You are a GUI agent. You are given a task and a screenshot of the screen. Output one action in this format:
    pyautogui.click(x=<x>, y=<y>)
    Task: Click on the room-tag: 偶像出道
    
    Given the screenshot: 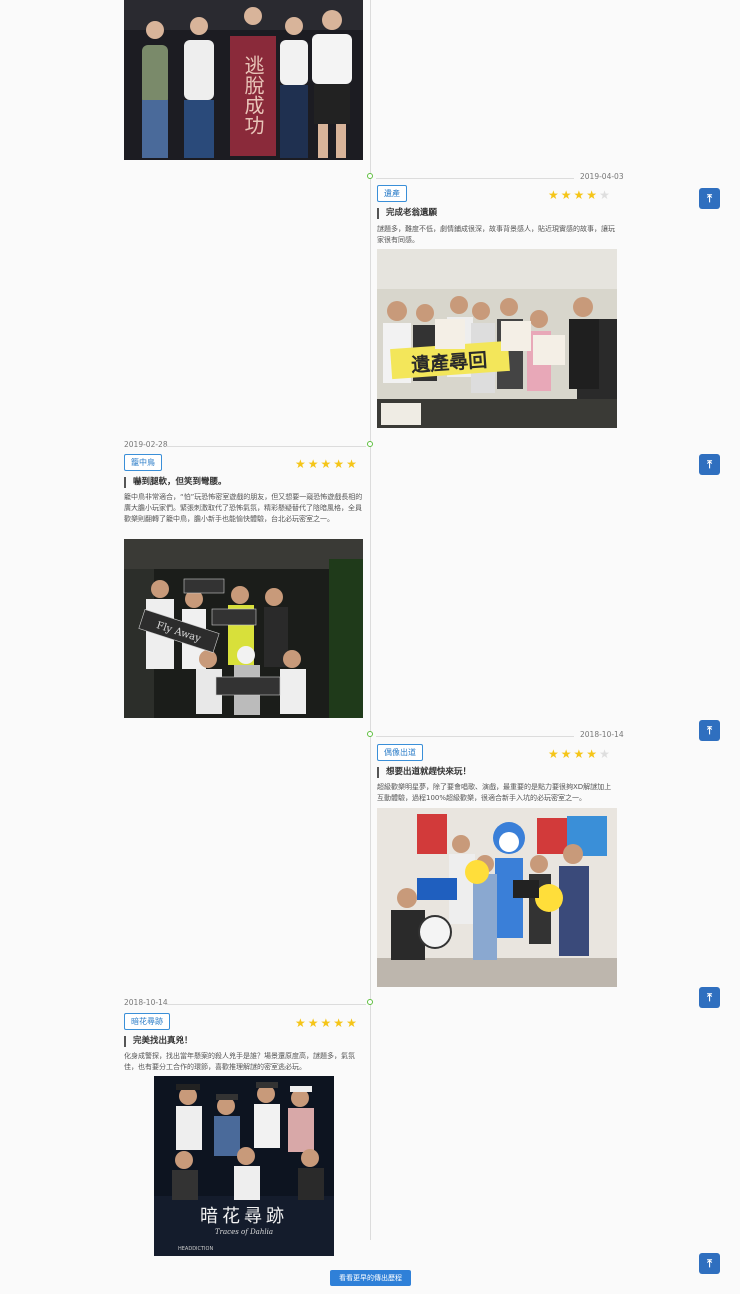 What is the action you would take?
    pyautogui.click(x=400, y=752)
    